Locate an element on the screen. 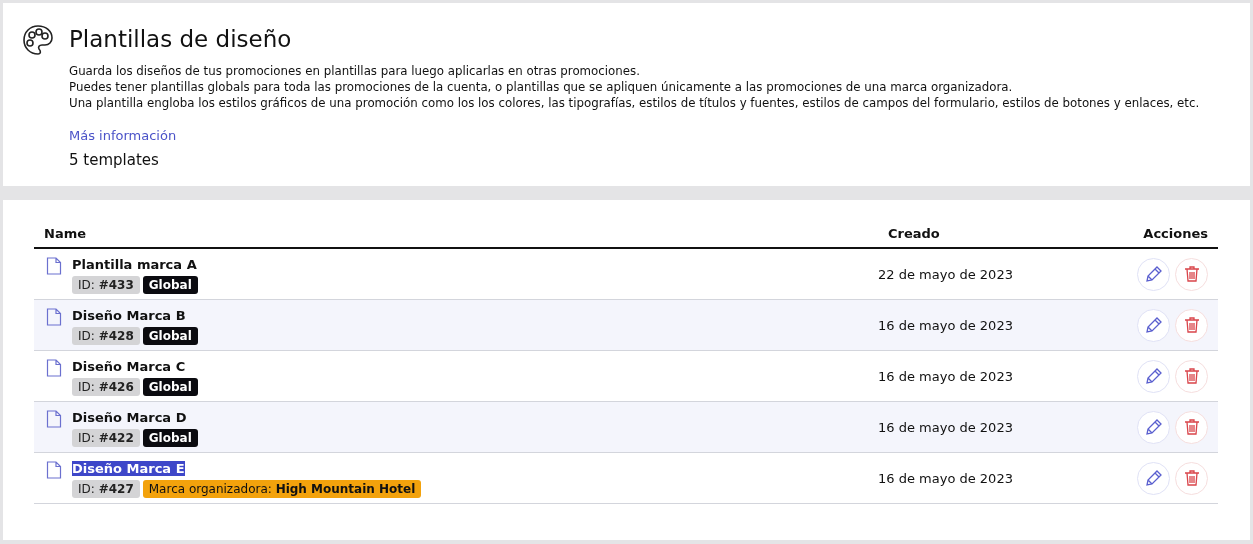 The height and width of the screenshot is (544, 1253). description-line: Guarda los diseños de tus promociones en plantillas para luego aplicarlas en otras promociones. is located at coordinates (355, 71).